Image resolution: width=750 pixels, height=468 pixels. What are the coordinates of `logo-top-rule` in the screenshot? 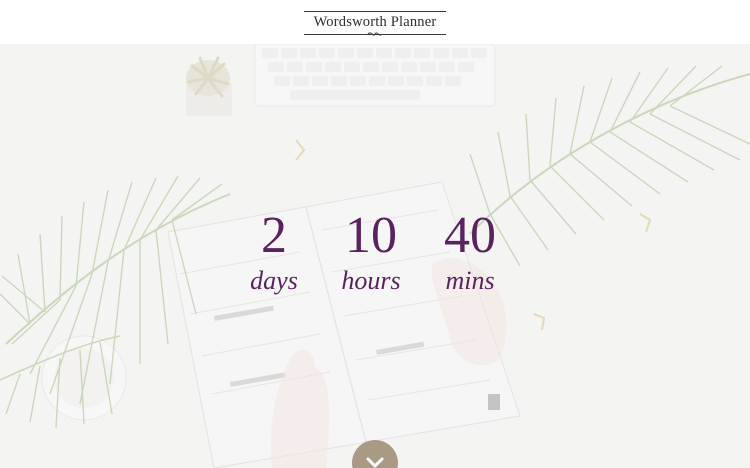 It's located at (375, 11).